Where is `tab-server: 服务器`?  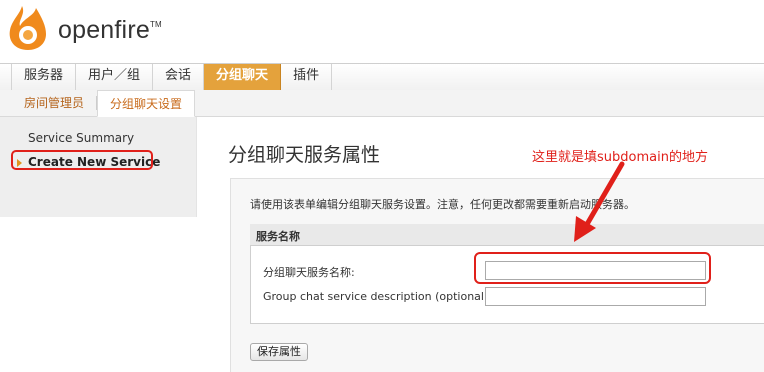 tab-server: 服务器 is located at coordinates (44, 77).